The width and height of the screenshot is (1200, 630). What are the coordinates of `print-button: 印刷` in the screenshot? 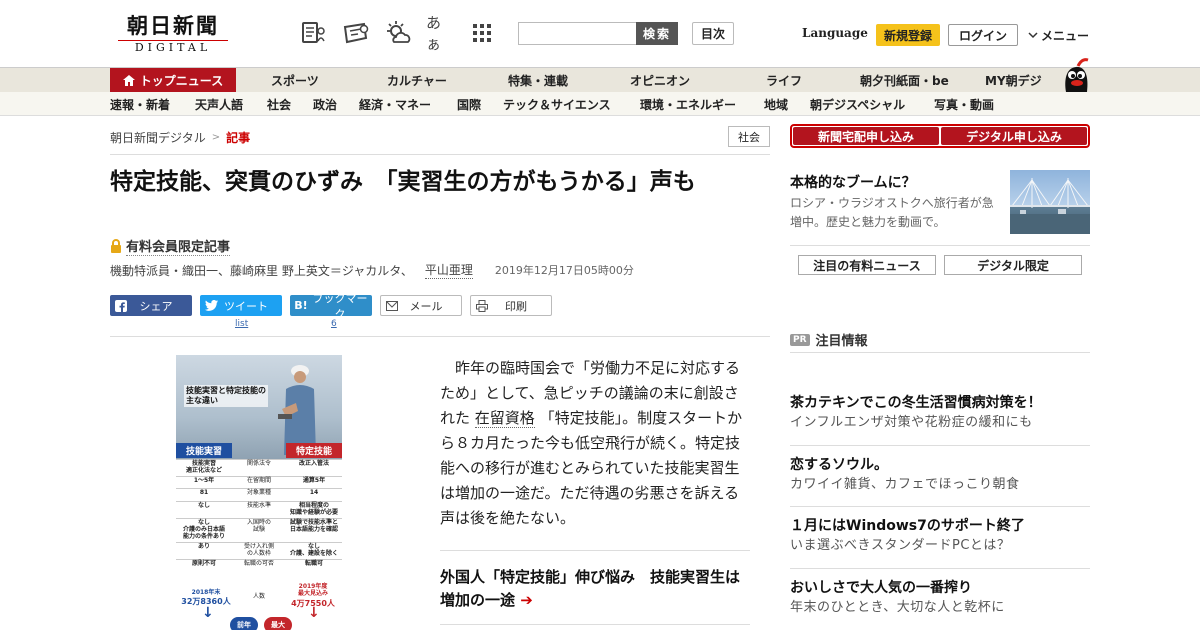 It's located at (511, 305).